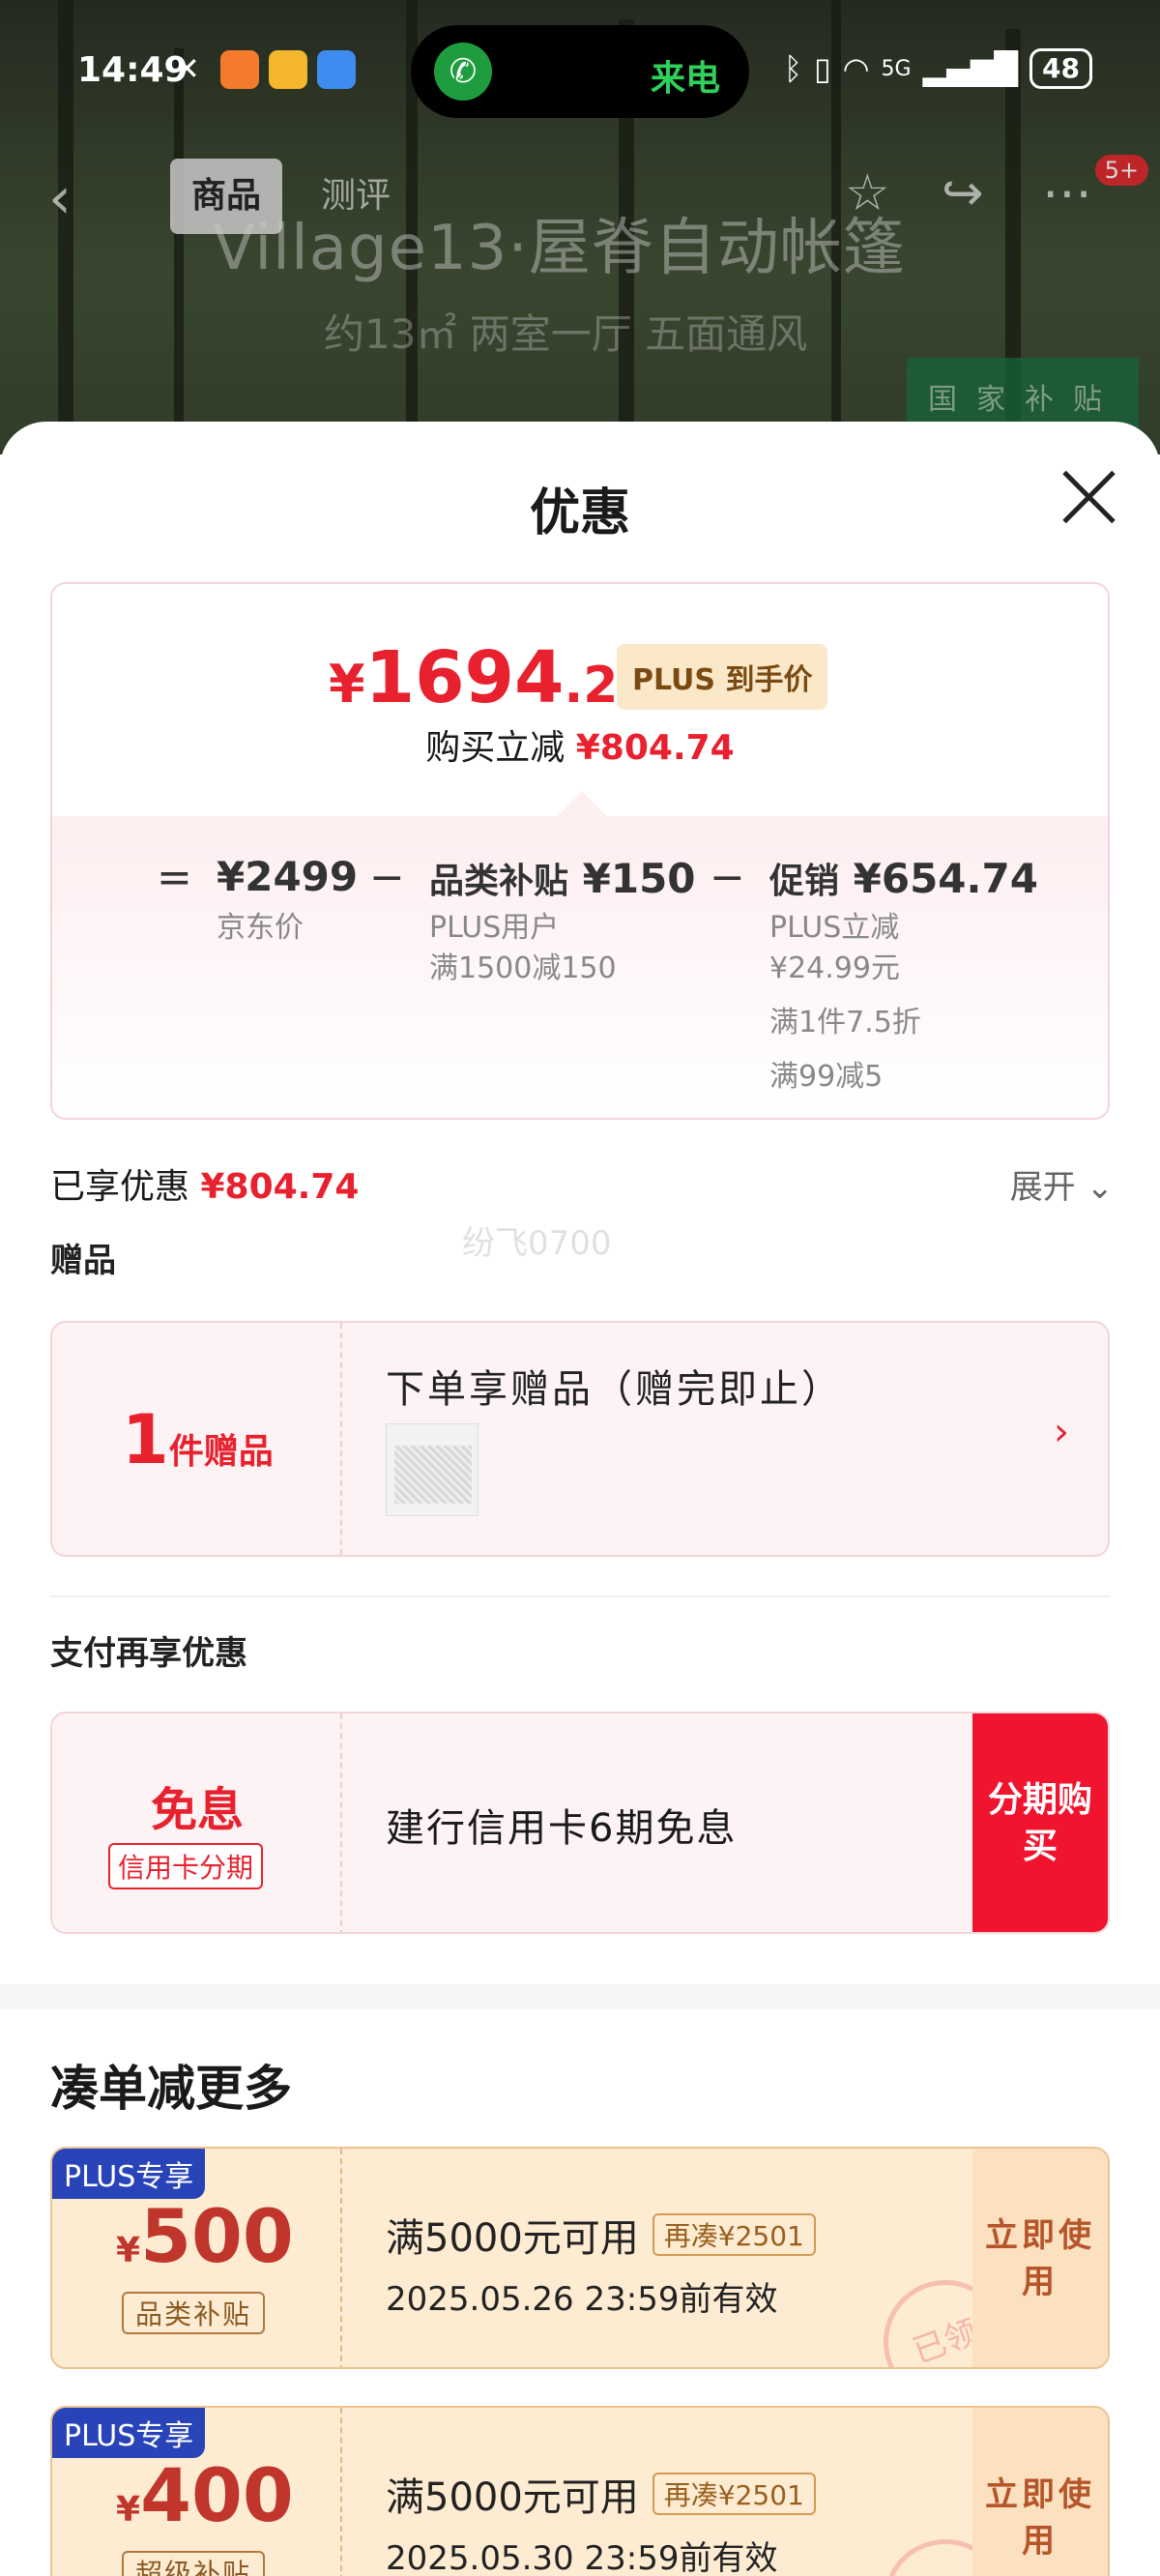 The height and width of the screenshot is (2576, 1160). What do you see at coordinates (198, 1439) in the screenshot?
I see `gift-count: 1件赠品` at bounding box center [198, 1439].